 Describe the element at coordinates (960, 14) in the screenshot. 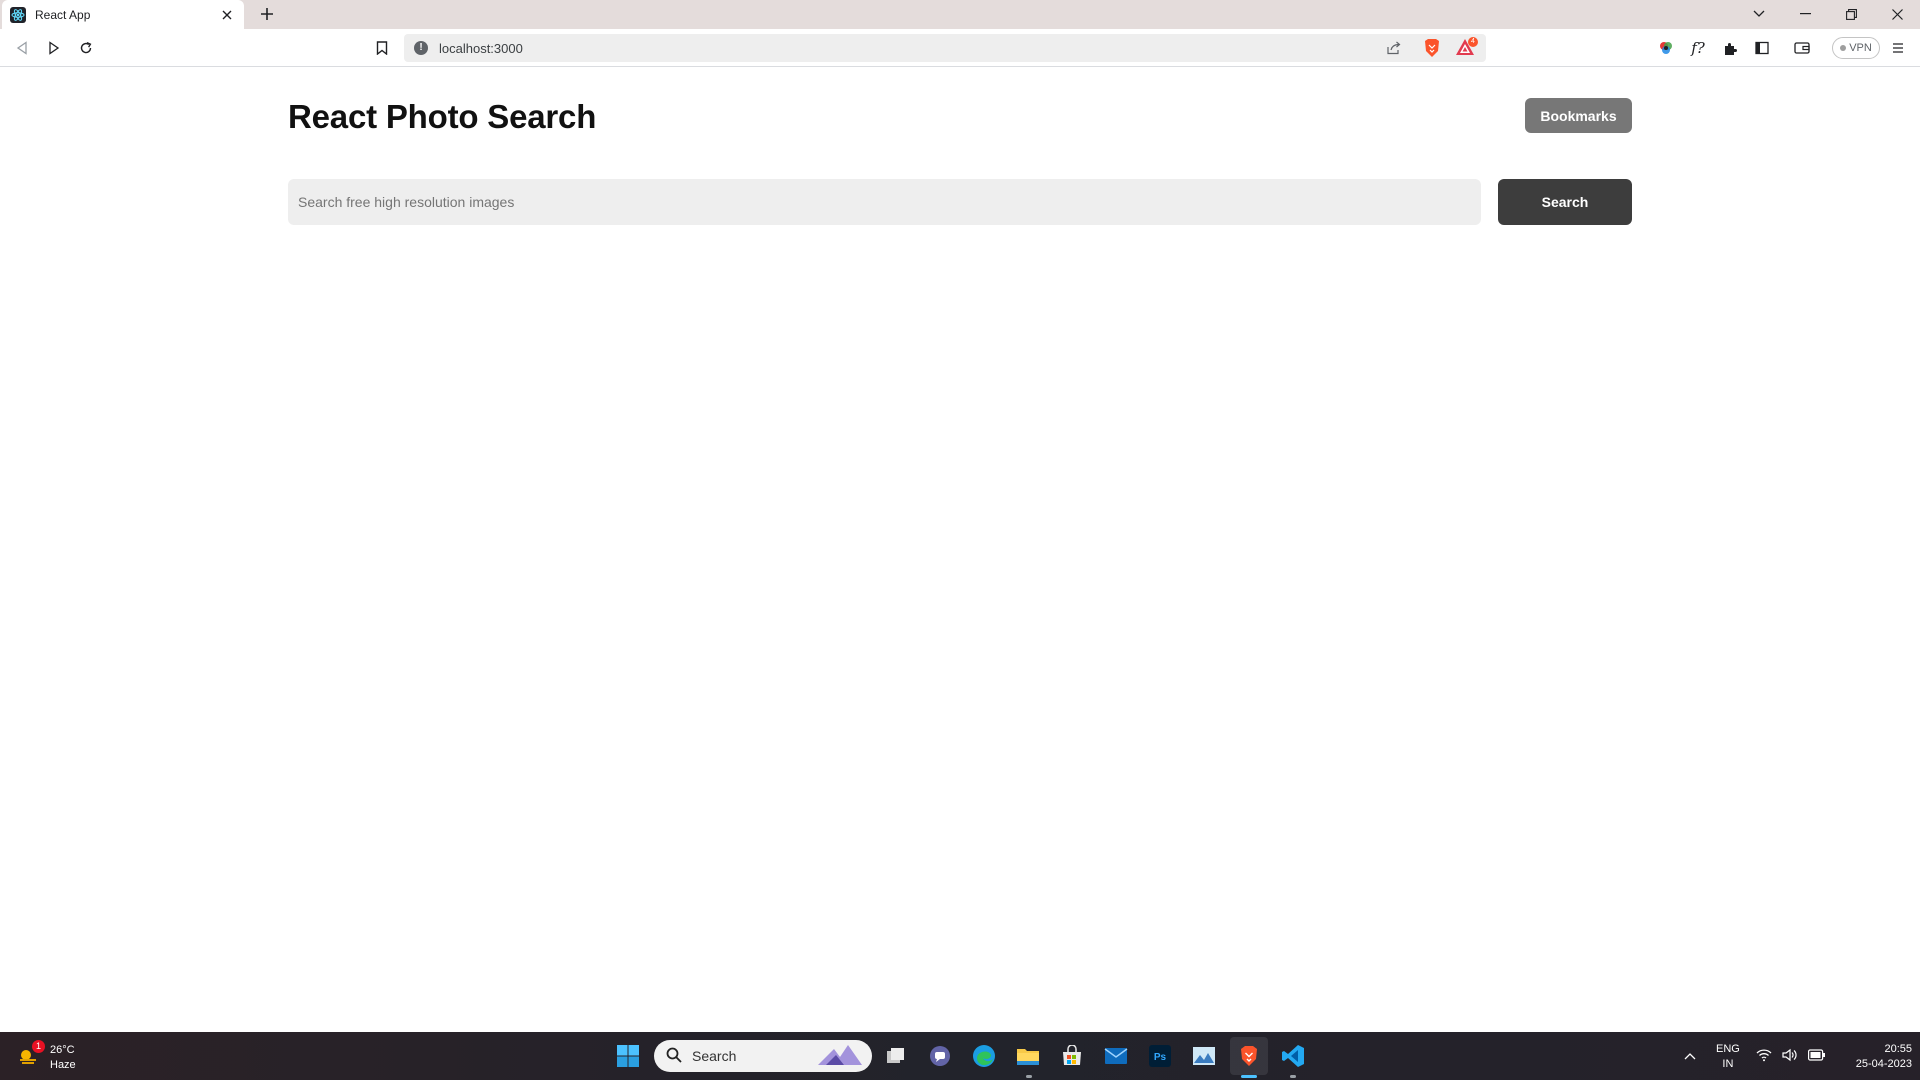

I see `browser-tabstrip: React App` at that location.